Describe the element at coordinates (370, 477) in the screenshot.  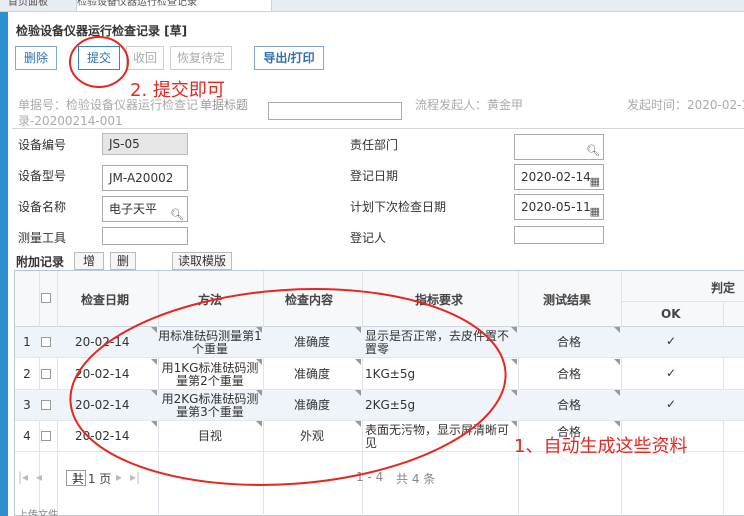
I see `row-range: 1 - 4` at that location.